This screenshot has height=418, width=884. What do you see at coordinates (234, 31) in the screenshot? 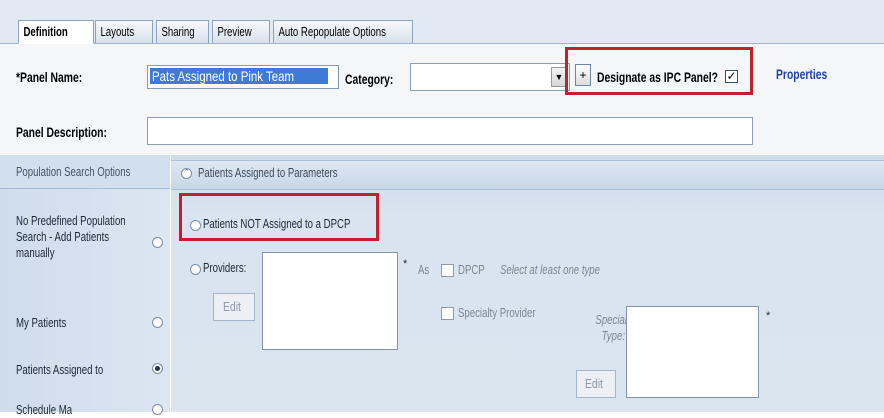
I see `tab-label: Preview` at bounding box center [234, 31].